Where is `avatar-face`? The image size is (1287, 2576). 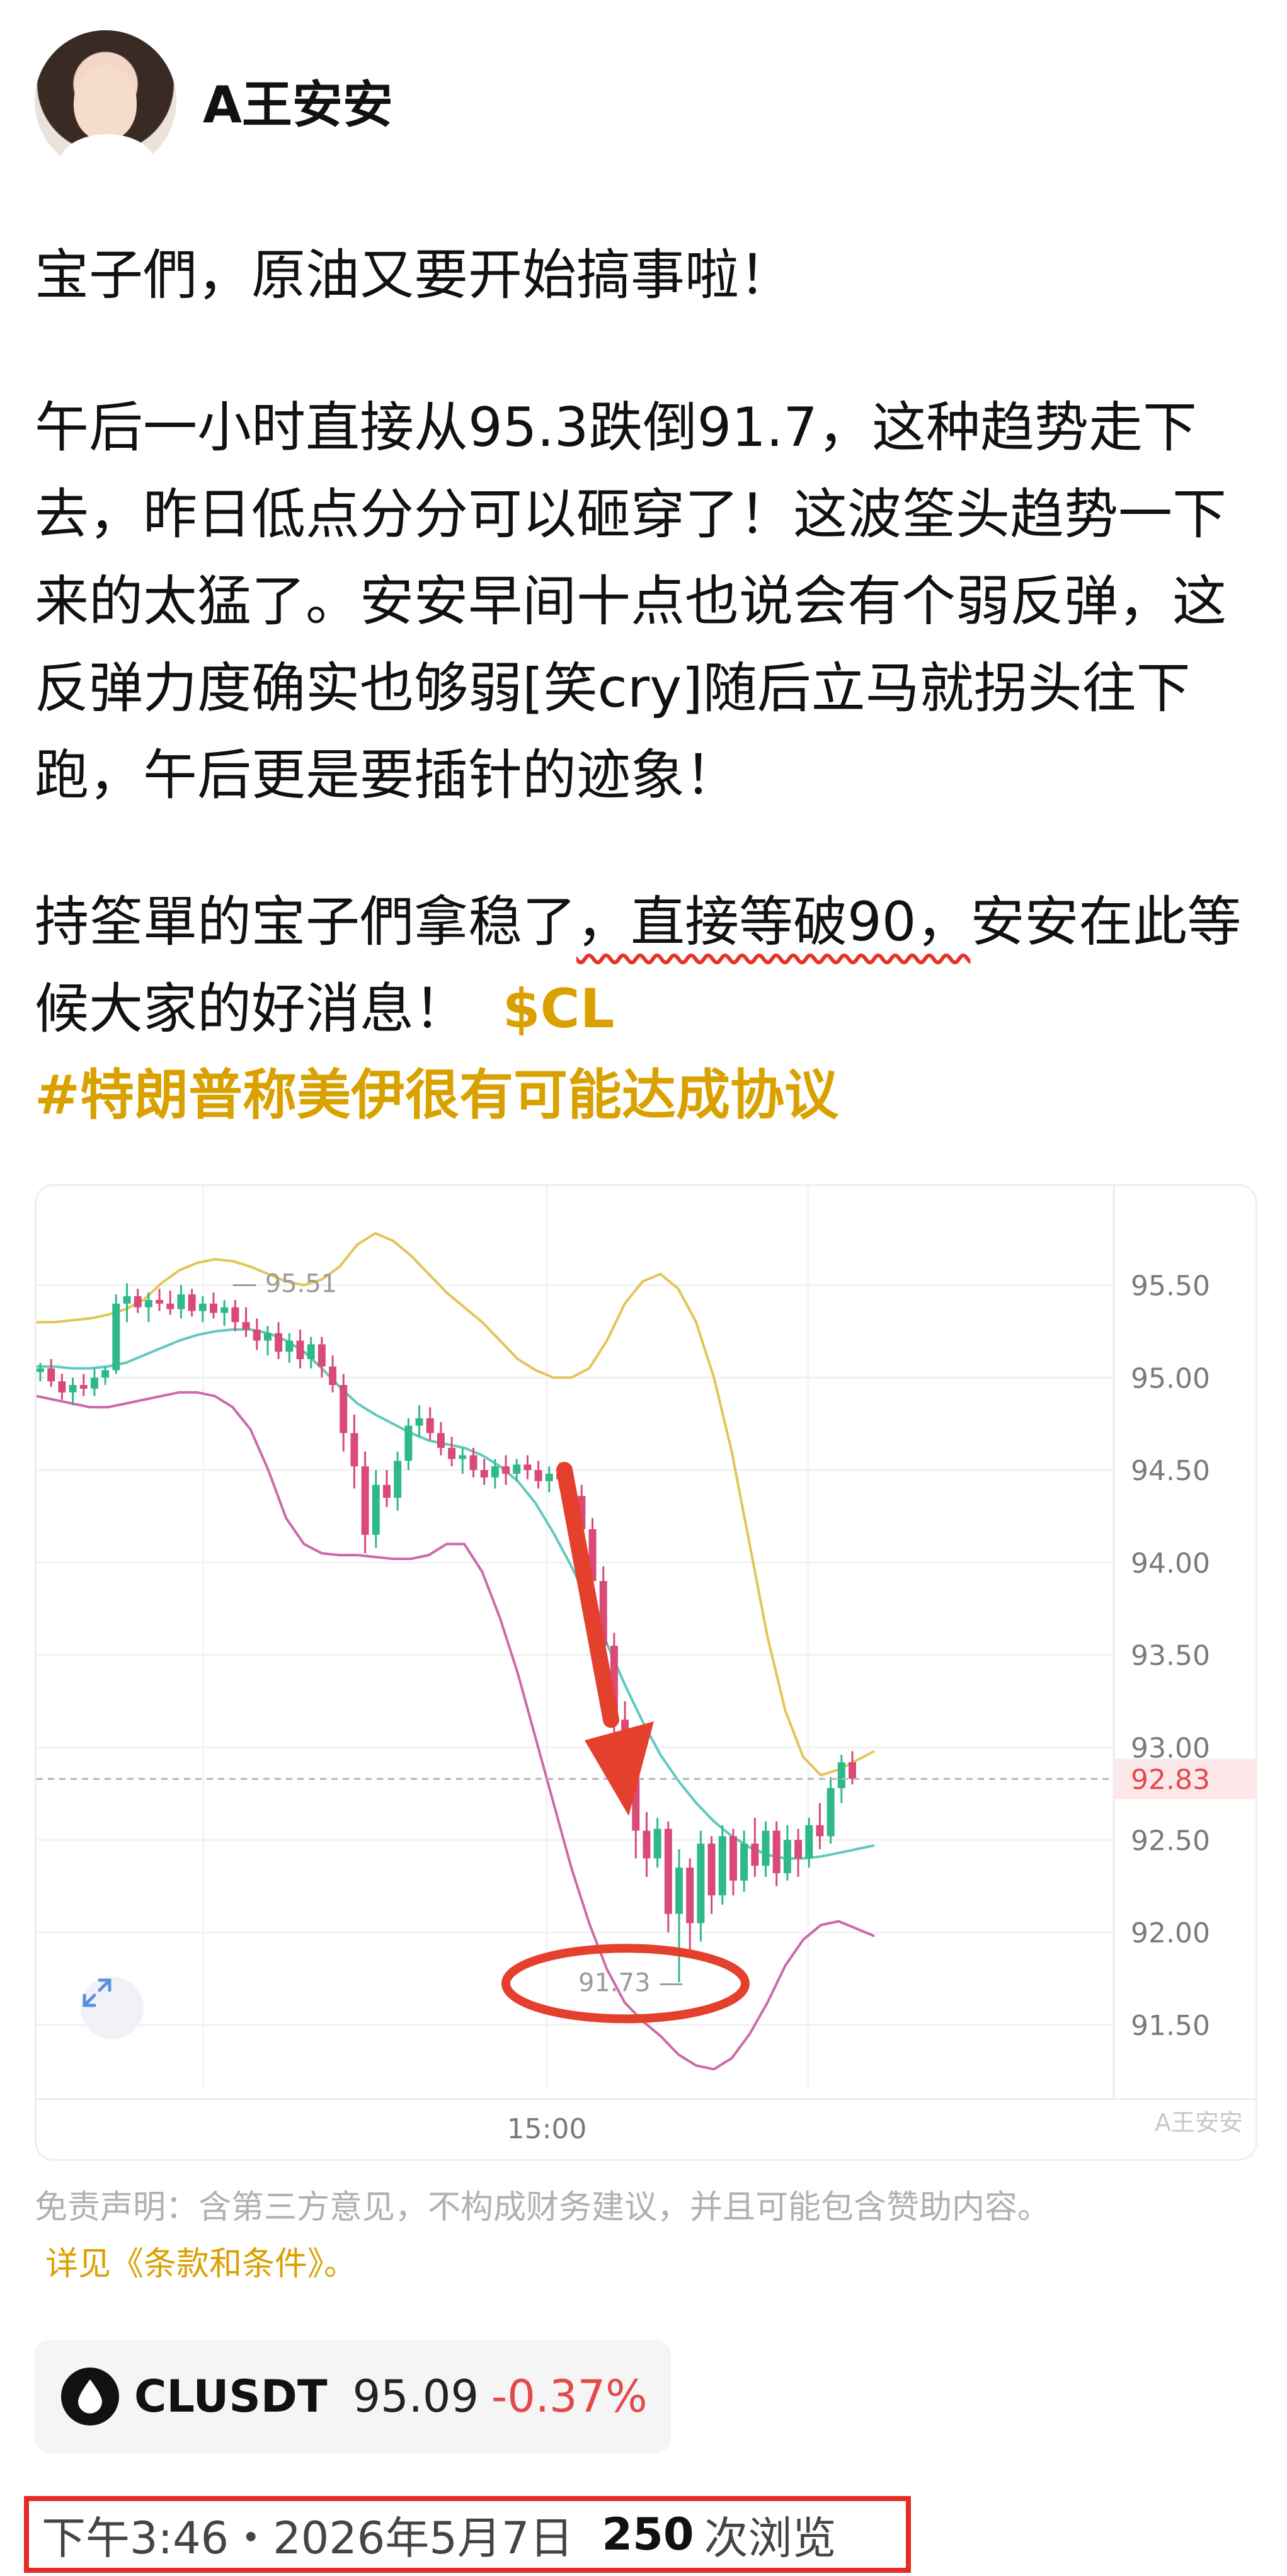 avatar-face is located at coordinates (105, 102).